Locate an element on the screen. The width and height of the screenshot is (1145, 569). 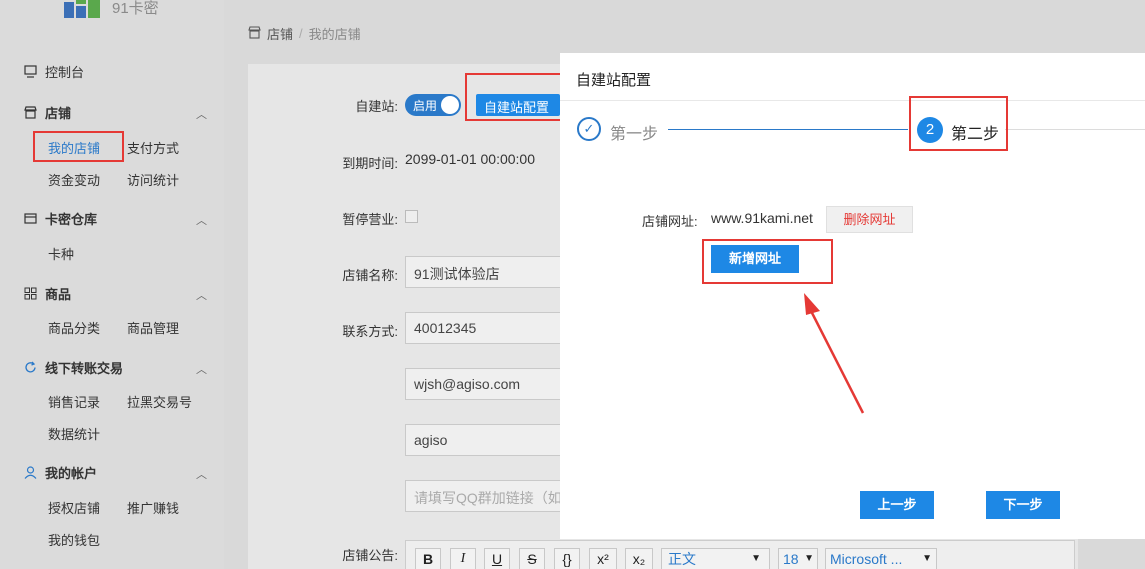
sidebar-group-account: 我的帐户 is located at coordinates (60, 472).